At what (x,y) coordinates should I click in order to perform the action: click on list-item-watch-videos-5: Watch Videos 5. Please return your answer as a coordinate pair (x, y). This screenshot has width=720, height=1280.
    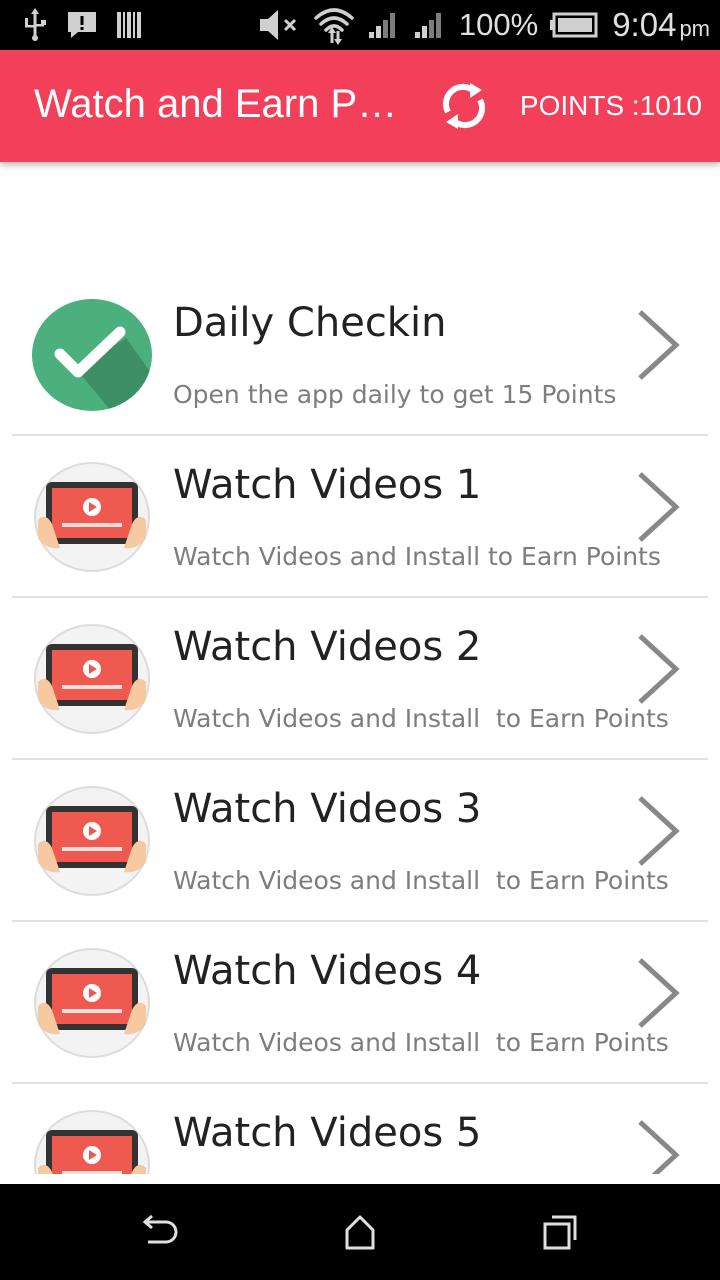
    Looking at the image, I should click on (360, 1129).